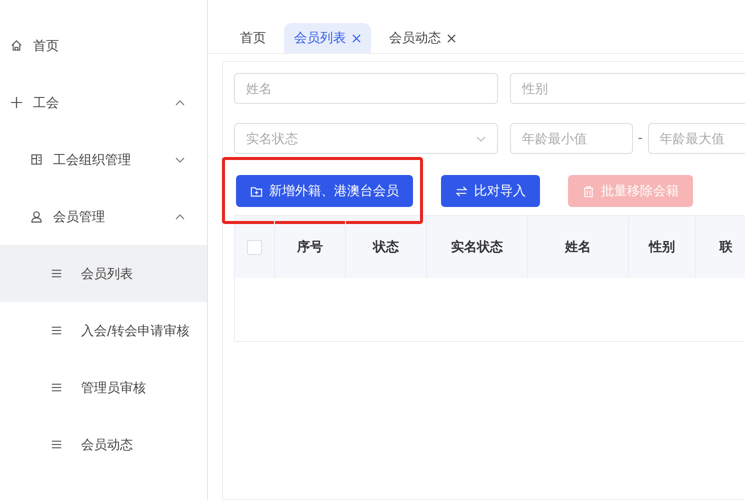 The height and width of the screenshot is (500, 745). What do you see at coordinates (103, 102) in the screenshot?
I see `sidebar-item: 工会` at bounding box center [103, 102].